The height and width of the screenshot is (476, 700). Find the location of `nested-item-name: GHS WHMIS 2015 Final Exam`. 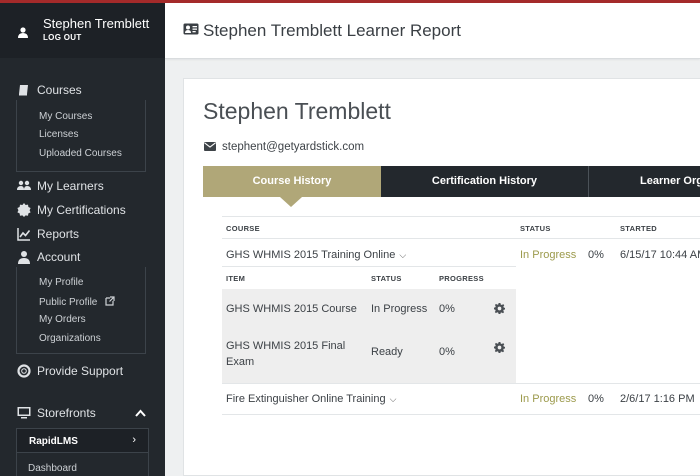

nested-item-name: GHS WHMIS 2015 Final Exam is located at coordinates (285, 354).